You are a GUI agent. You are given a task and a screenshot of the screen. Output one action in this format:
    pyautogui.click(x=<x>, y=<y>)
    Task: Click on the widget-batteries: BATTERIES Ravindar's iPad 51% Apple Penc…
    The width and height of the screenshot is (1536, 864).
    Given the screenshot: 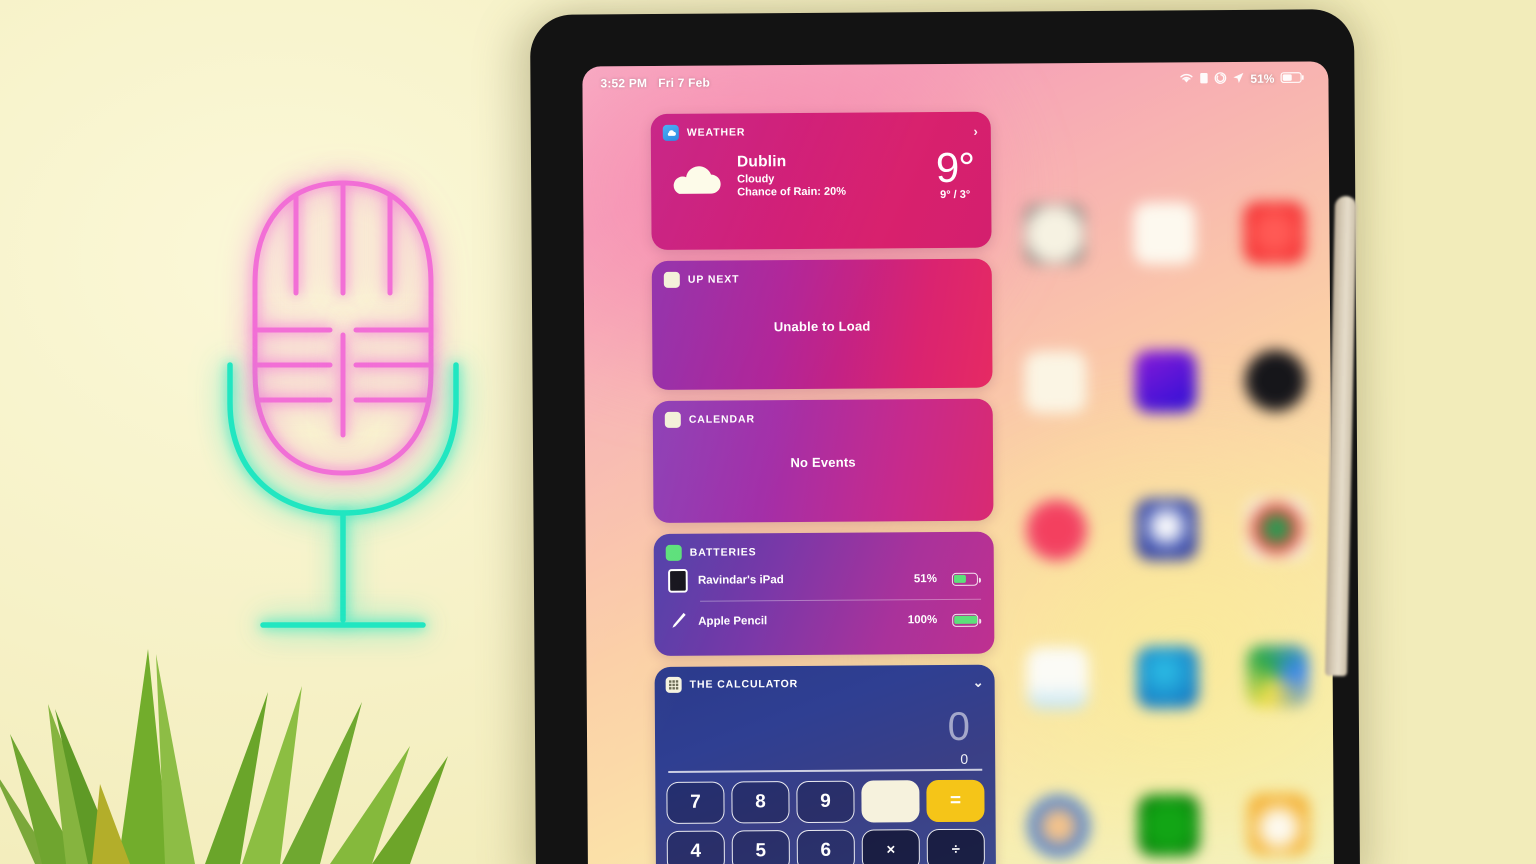 What is the action you would take?
    pyautogui.click(x=824, y=594)
    